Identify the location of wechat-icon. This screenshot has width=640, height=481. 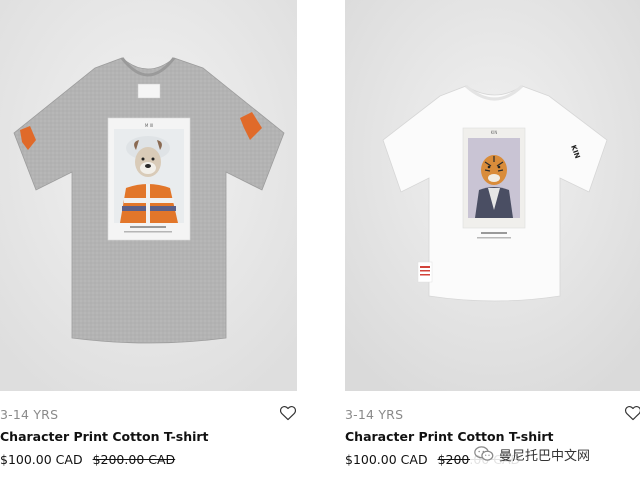
(484, 453).